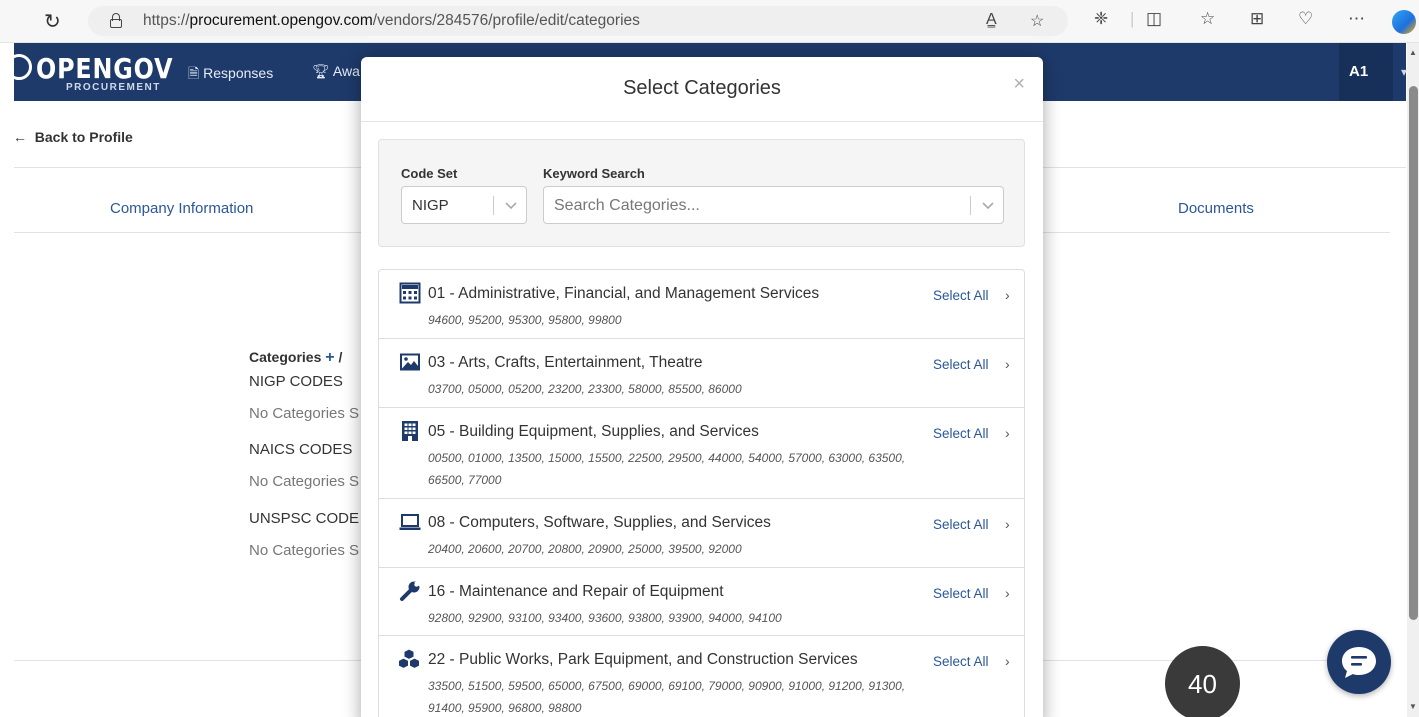 The height and width of the screenshot is (717, 1419). I want to click on naics-codes-status: No Categories S, so click(304, 481).